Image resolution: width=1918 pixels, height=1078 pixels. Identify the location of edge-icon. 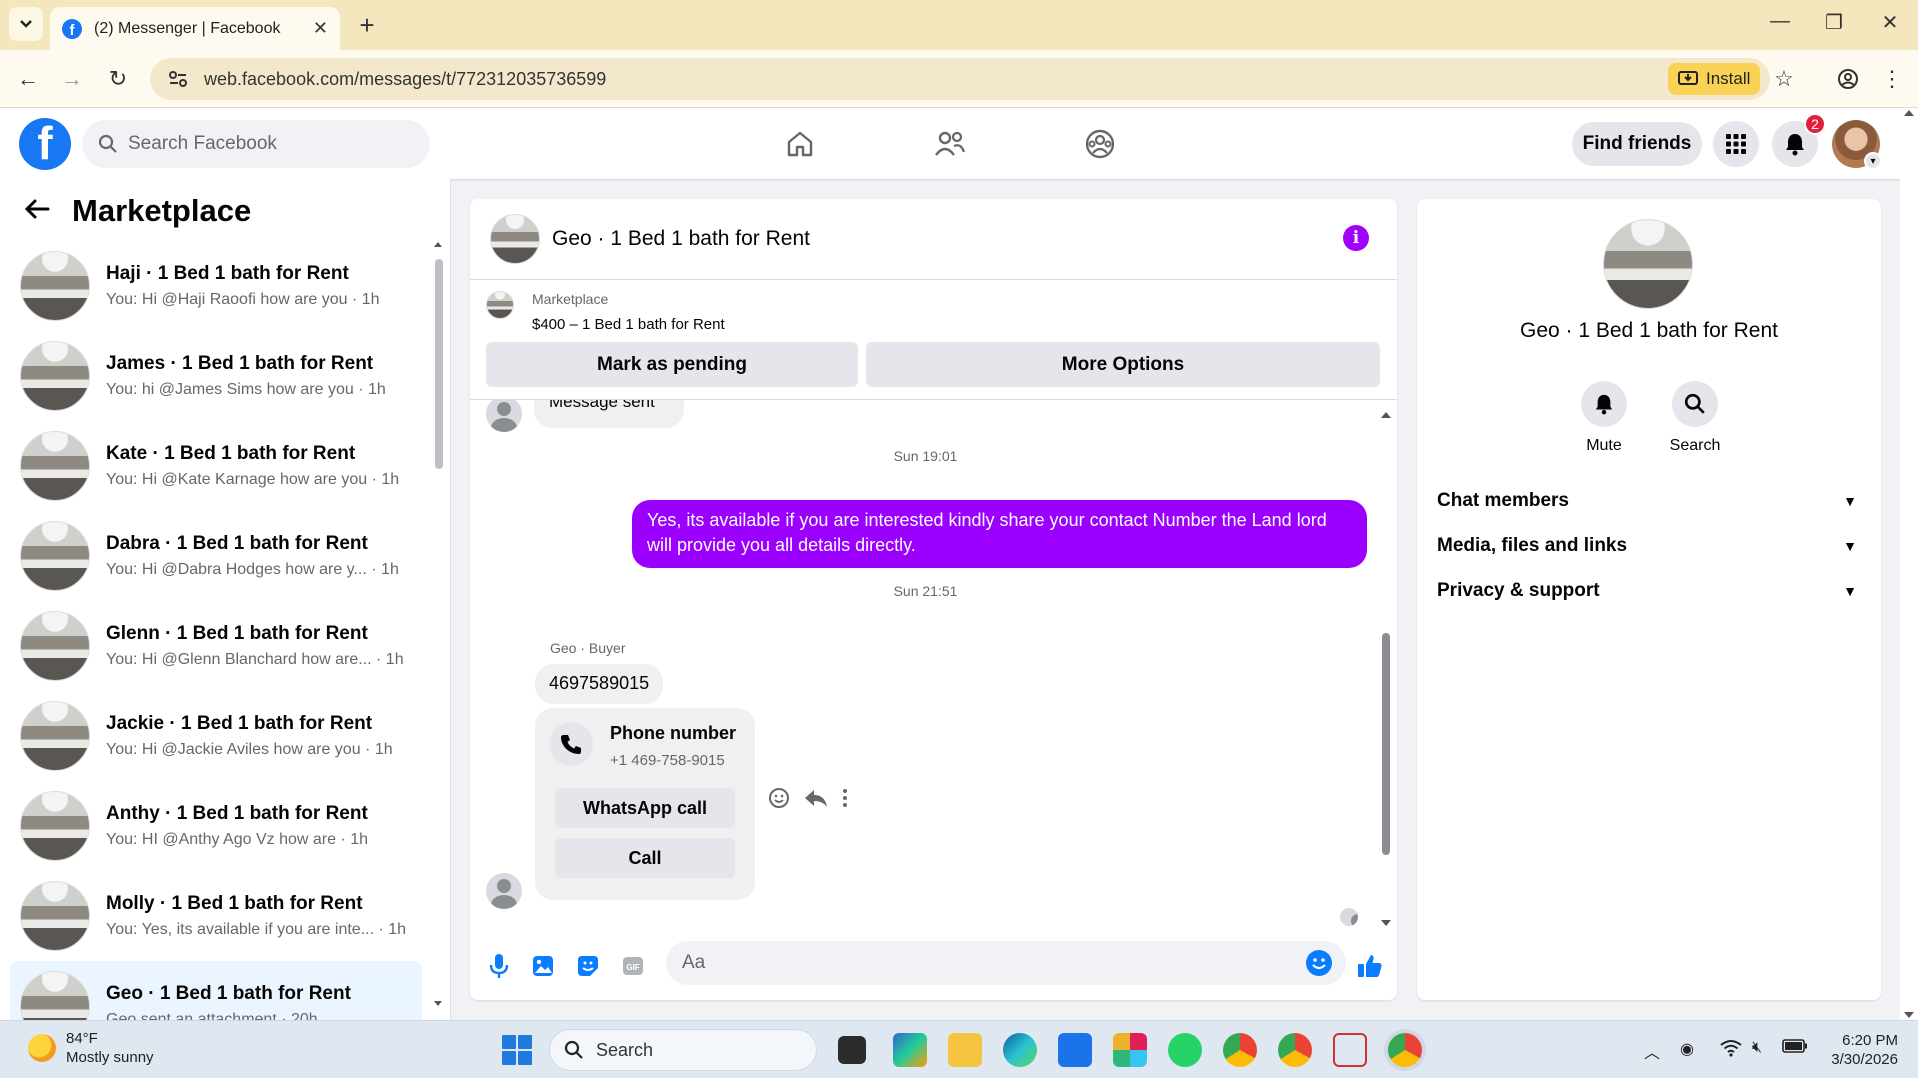
(1020, 1050).